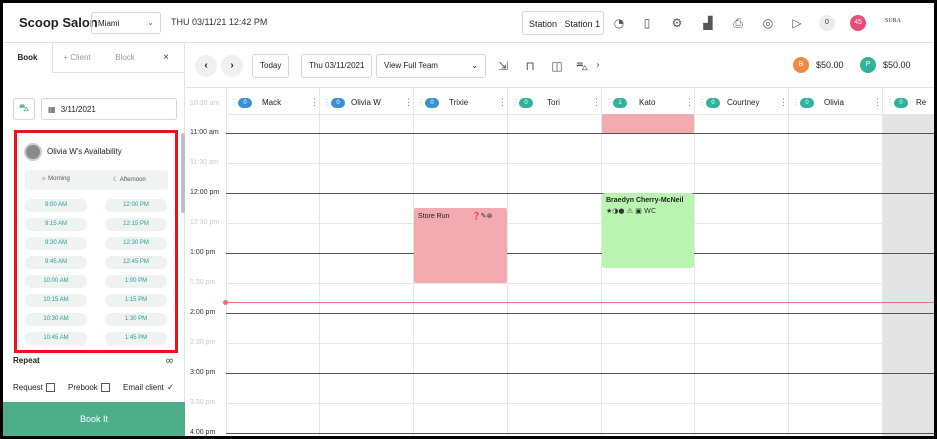  What do you see at coordinates (271, 66) in the screenshot?
I see `today-button: Today` at bounding box center [271, 66].